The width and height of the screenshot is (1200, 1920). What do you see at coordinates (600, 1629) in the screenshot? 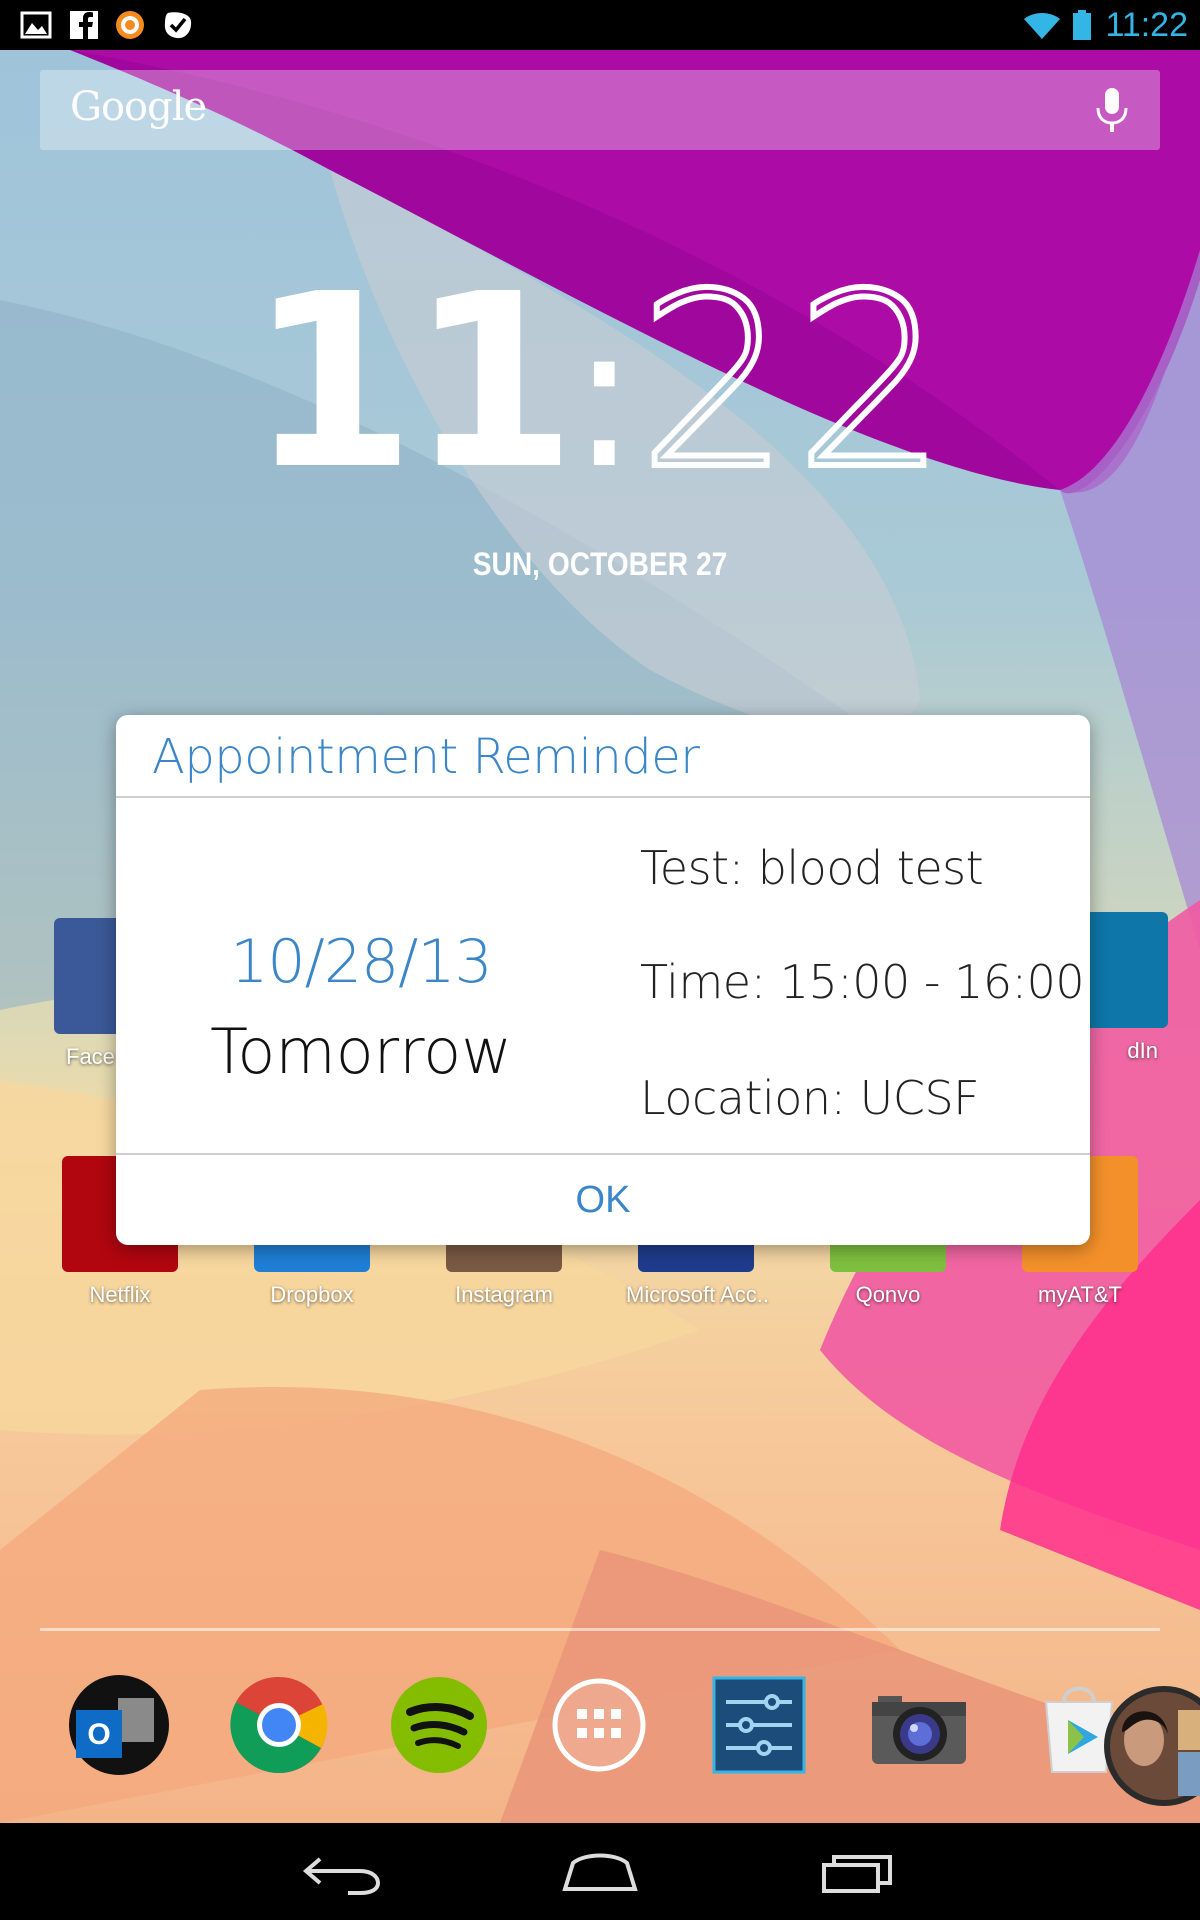
I see `dock-divider` at bounding box center [600, 1629].